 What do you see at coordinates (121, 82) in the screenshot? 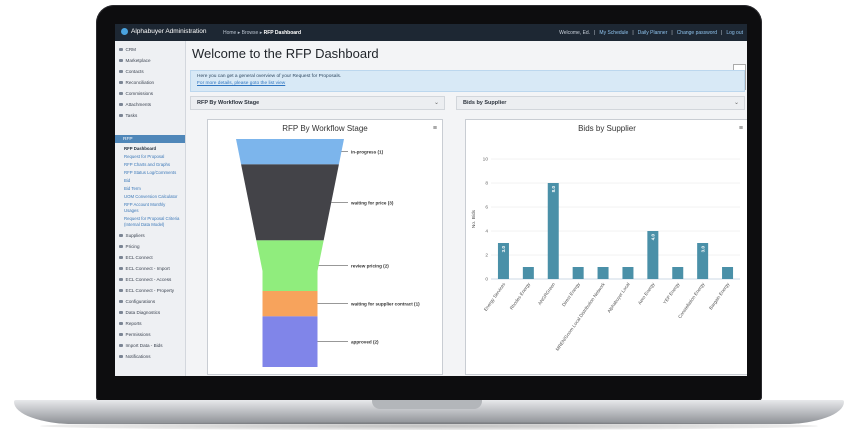
I see `reconciliation-icon` at bounding box center [121, 82].